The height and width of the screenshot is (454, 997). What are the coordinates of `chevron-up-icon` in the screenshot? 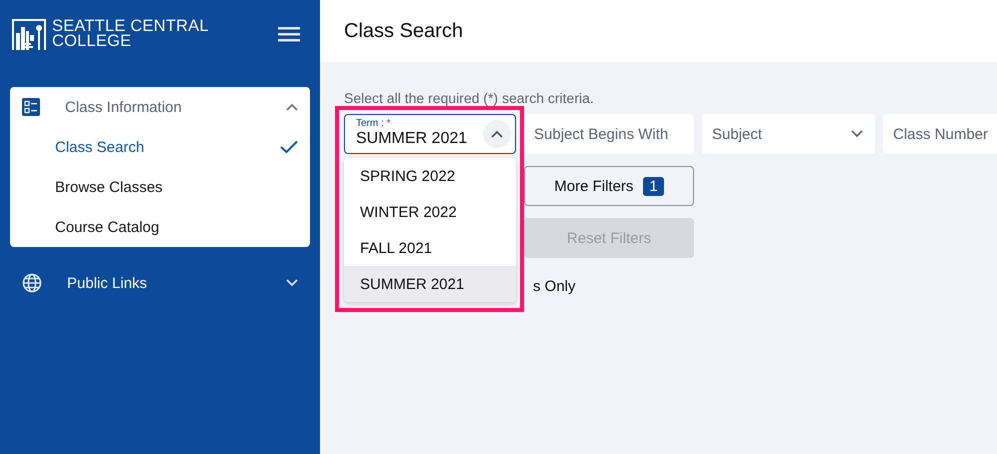 It's located at (497, 134).